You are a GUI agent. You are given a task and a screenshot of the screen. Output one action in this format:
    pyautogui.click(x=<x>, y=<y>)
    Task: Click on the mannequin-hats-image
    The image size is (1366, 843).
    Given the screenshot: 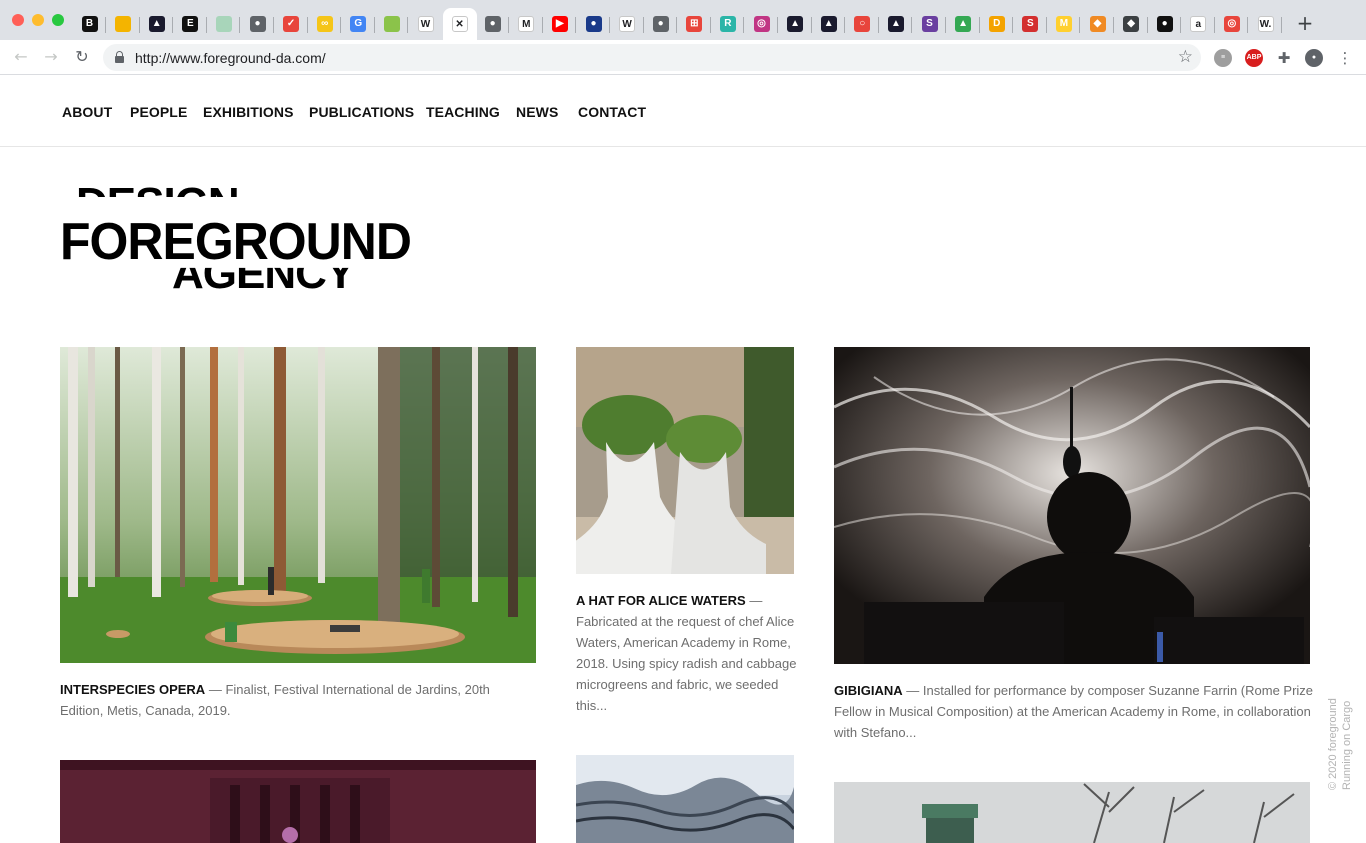 What is the action you would take?
    pyautogui.click(x=685, y=460)
    